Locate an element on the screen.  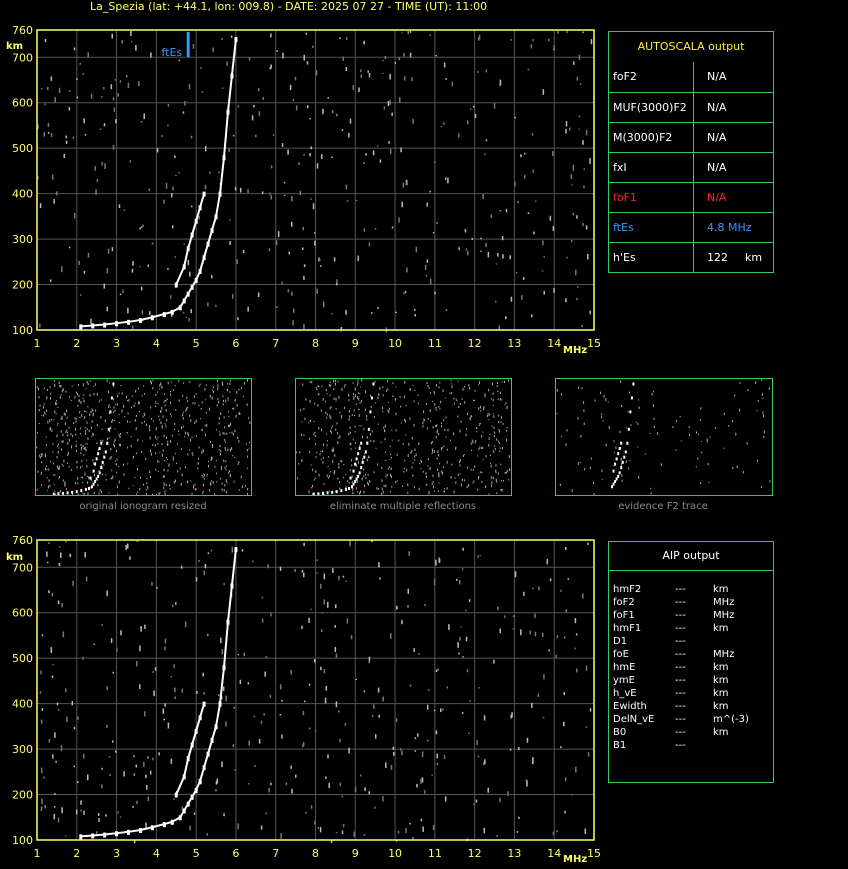
y-tick-label: 600 is located at coordinates (22, 103).